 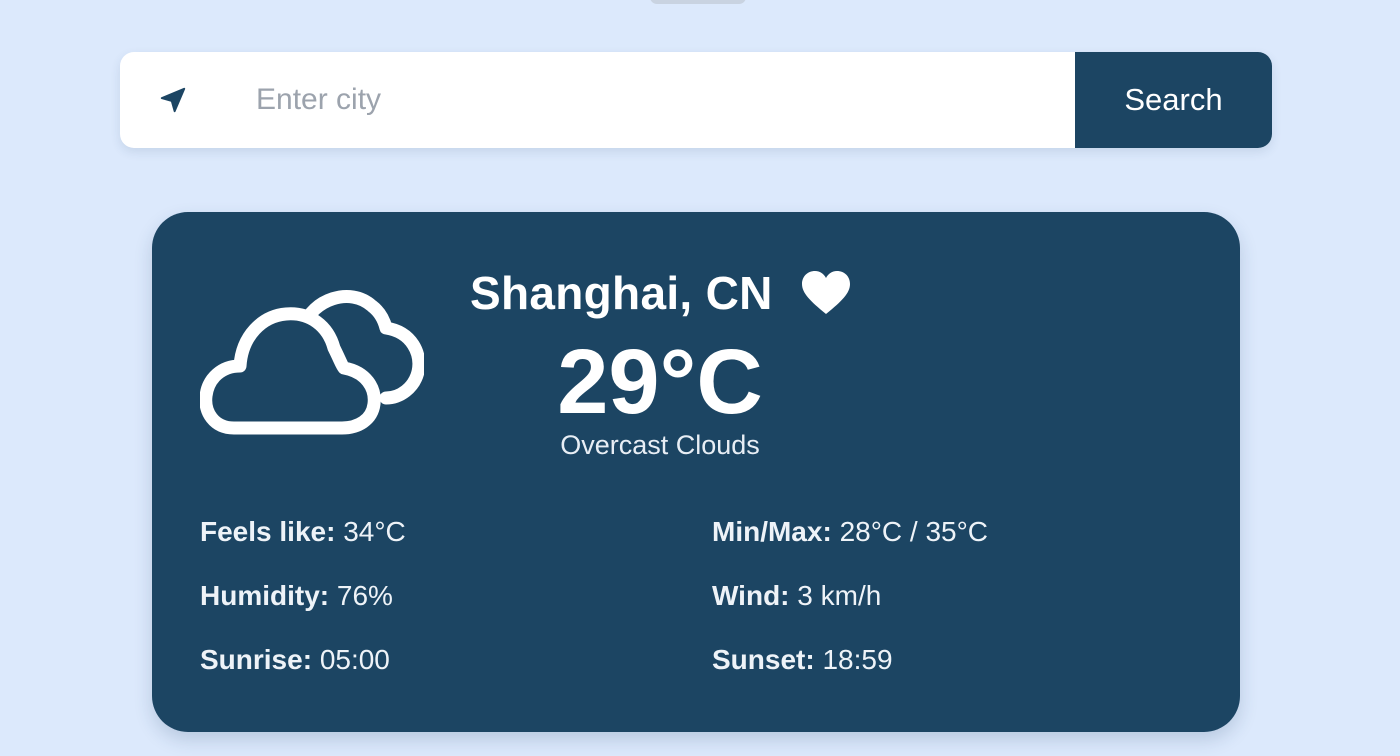 What do you see at coordinates (772, 531) in the screenshot?
I see `min-max-label: Min/Max:` at bounding box center [772, 531].